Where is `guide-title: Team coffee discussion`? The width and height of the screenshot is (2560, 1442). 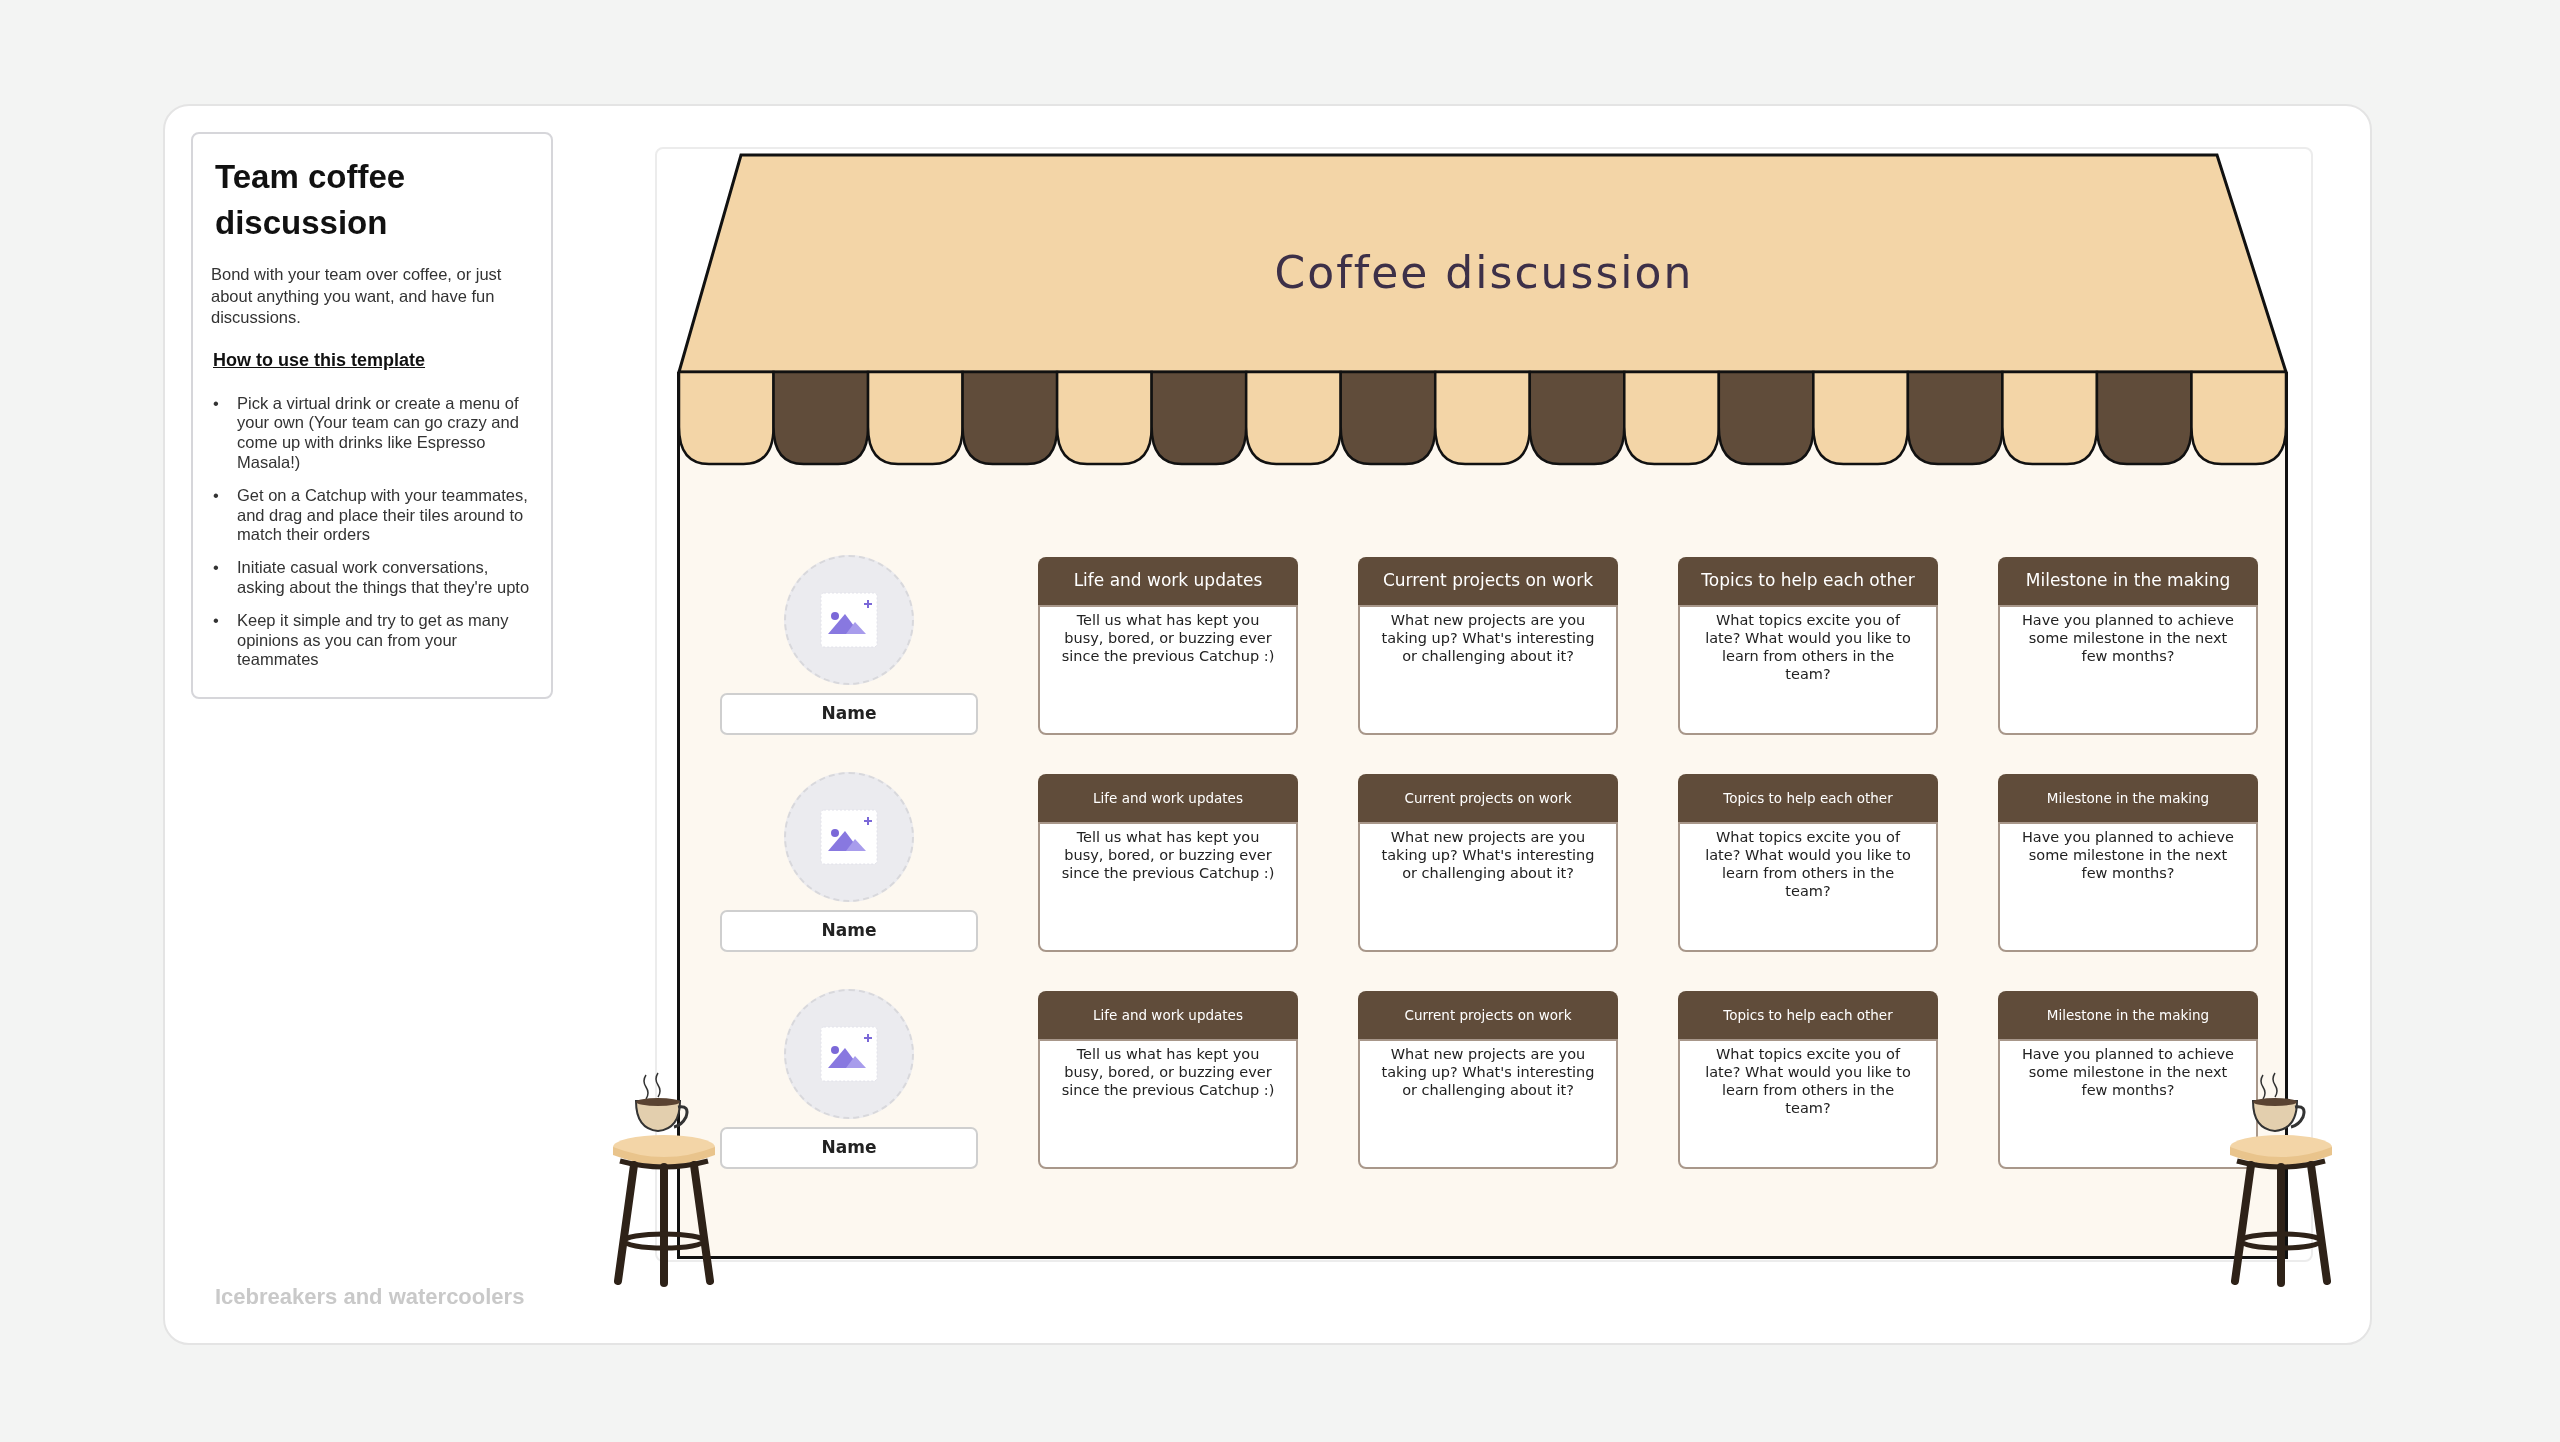
guide-title: Team coffee discussion is located at coordinates (311, 200).